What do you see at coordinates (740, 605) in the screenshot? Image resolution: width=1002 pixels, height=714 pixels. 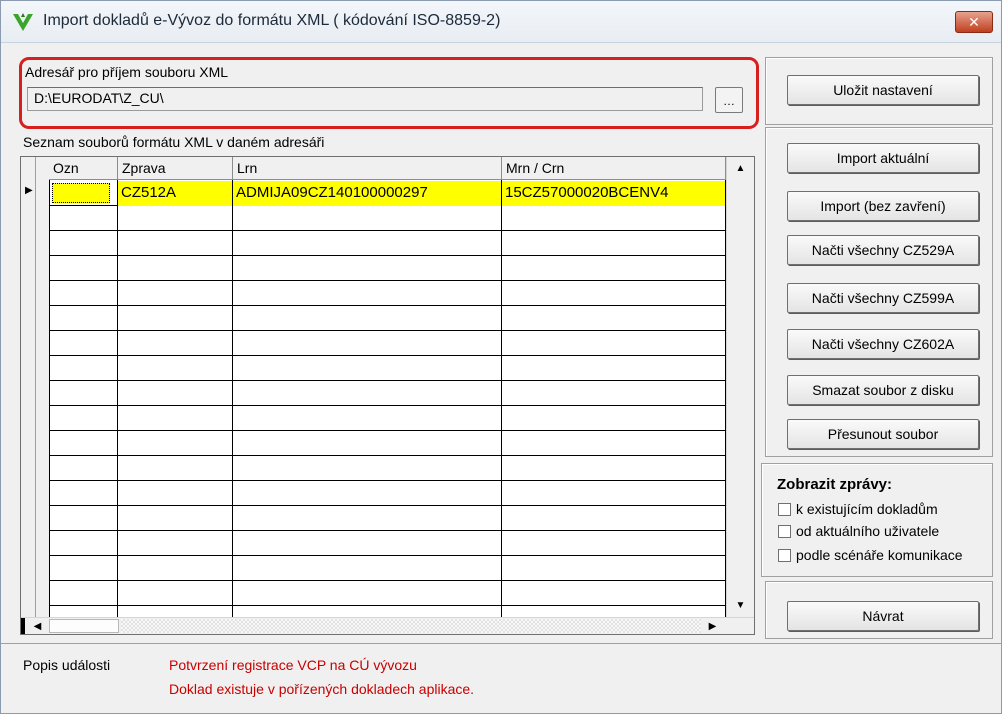 I see `scroll-down-icon: ▼` at bounding box center [740, 605].